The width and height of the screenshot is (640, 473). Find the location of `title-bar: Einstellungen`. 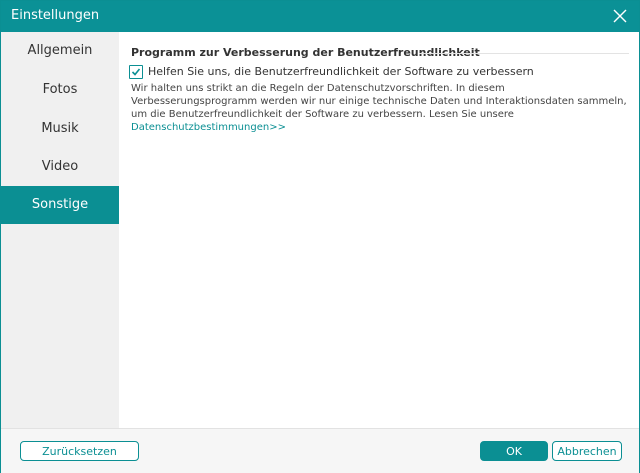

title-bar: Einstellungen is located at coordinates (320, 16).